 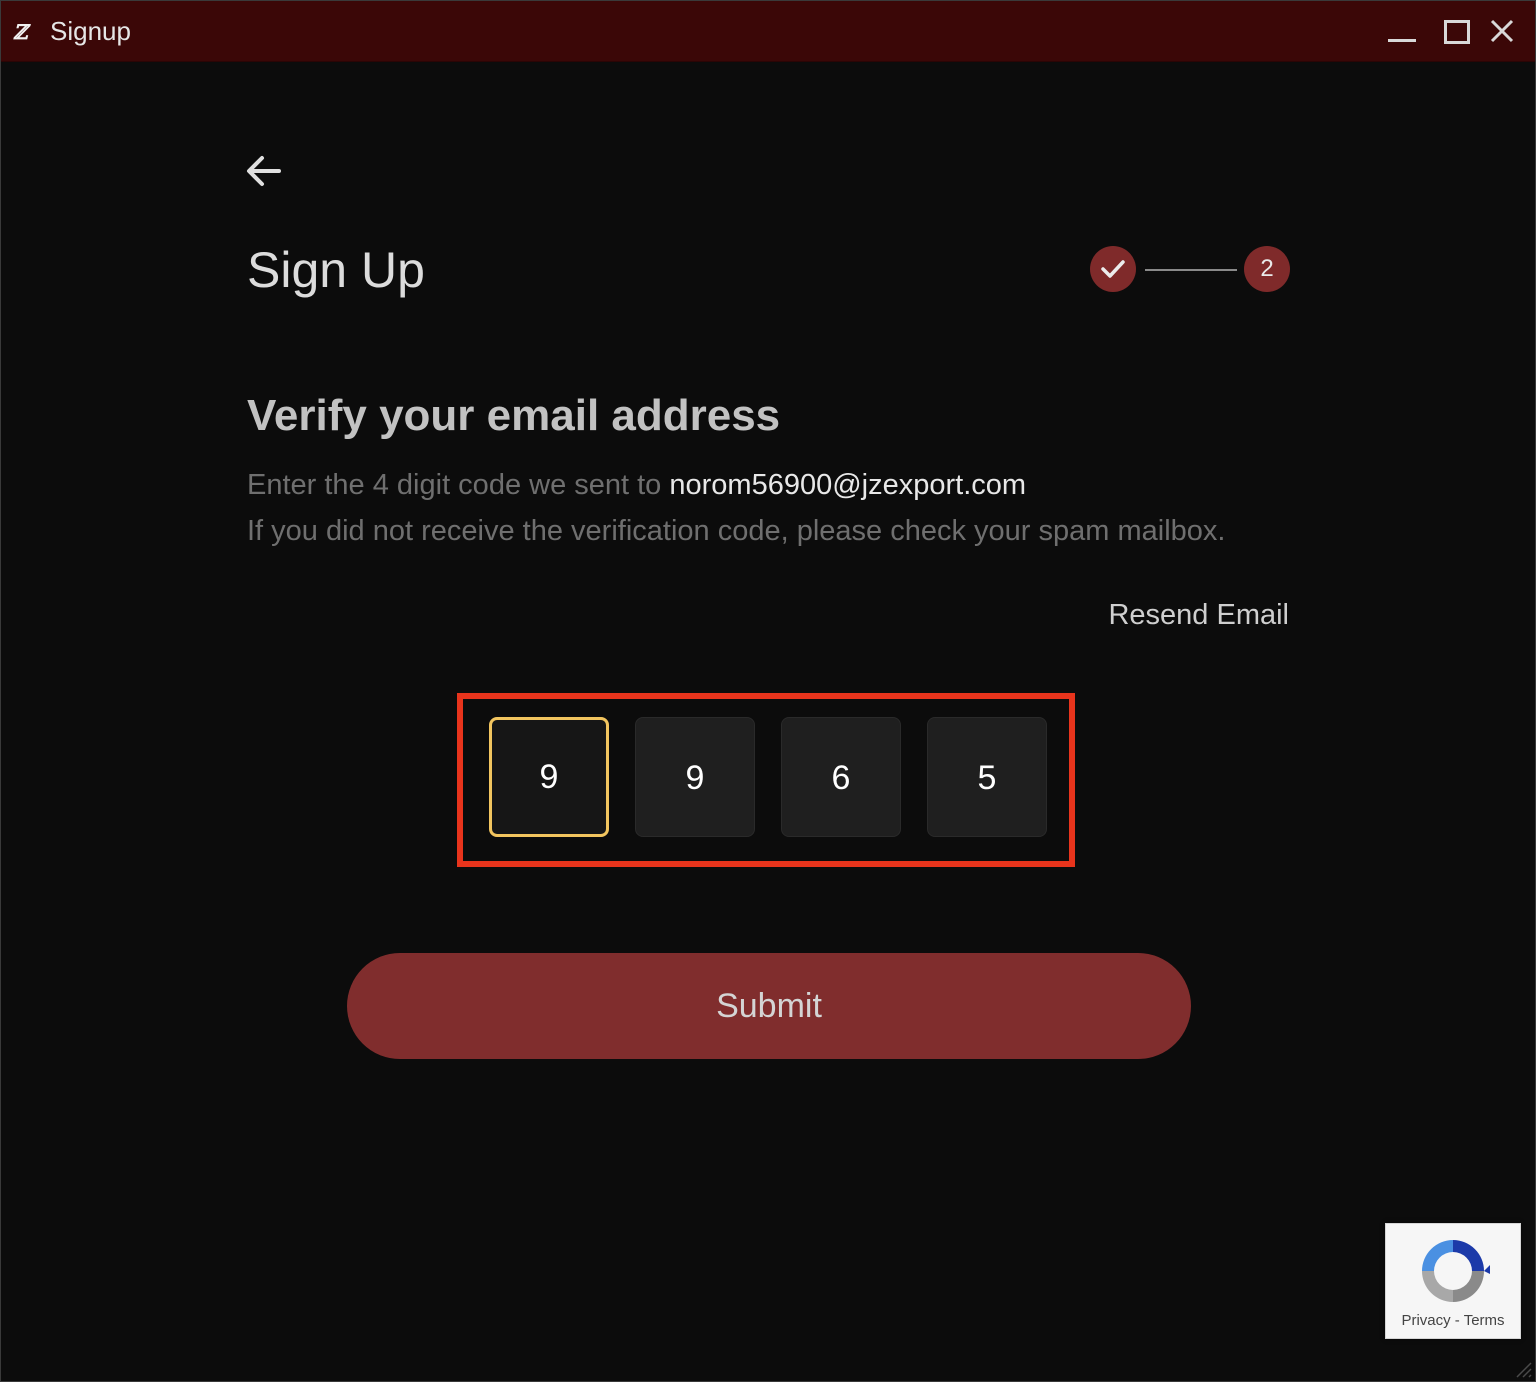 What do you see at coordinates (841, 777) in the screenshot?
I see `code-digit-3: 6` at bounding box center [841, 777].